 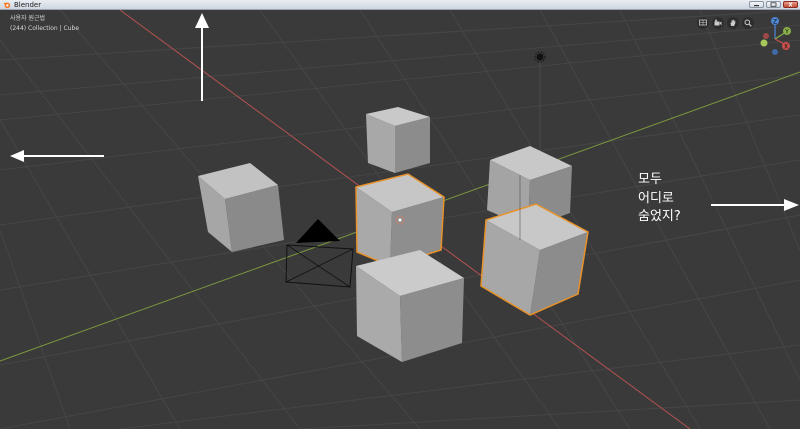 I want to click on gizmo-neg-z-axis, so click(x=775, y=52).